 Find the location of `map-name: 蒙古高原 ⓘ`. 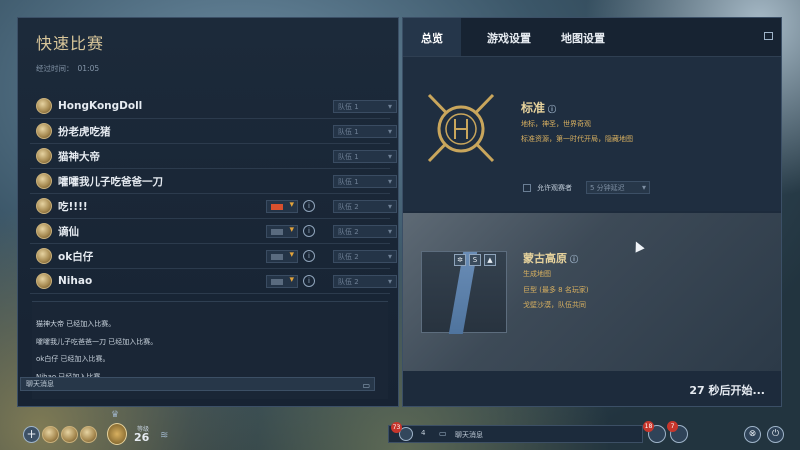

map-name: 蒙古高原 ⓘ is located at coordinates (550, 258).